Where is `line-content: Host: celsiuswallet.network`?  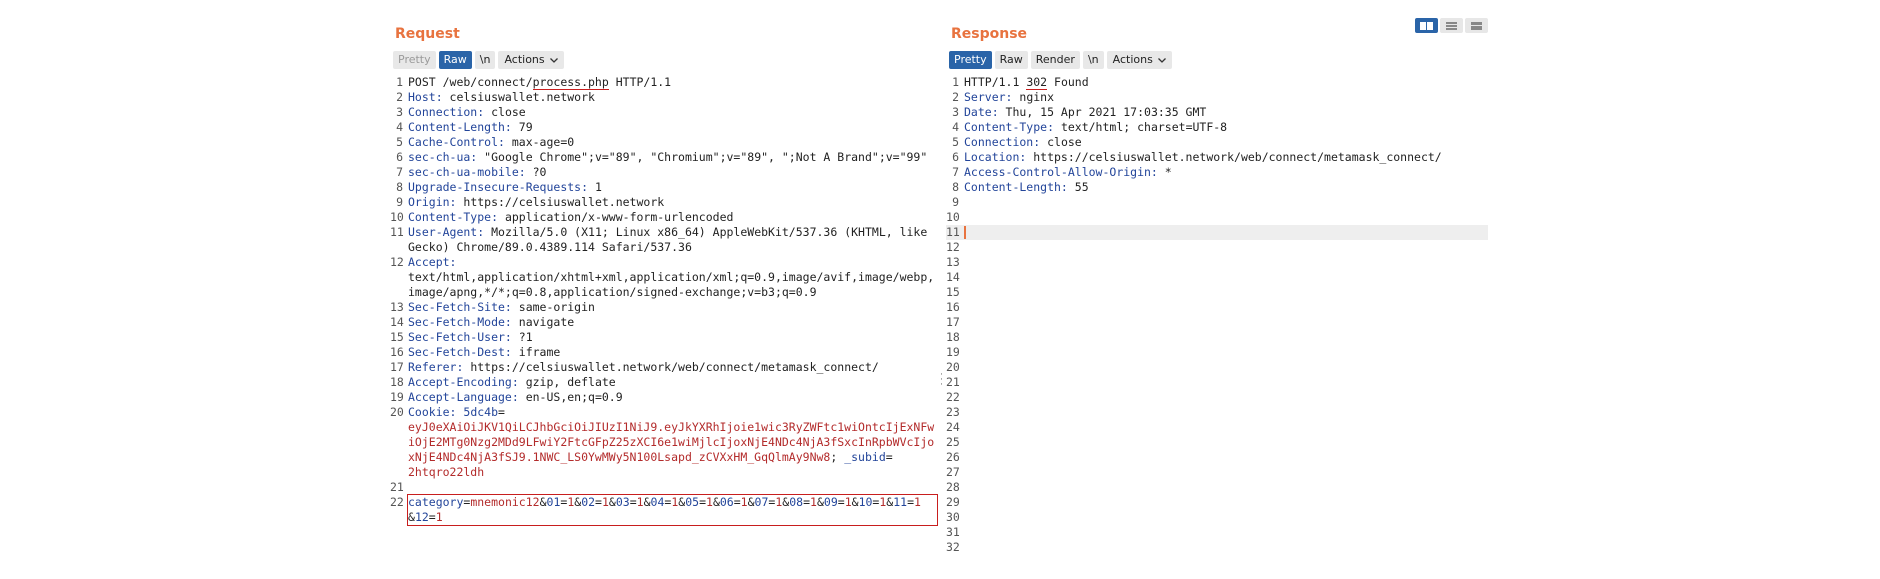 line-content: Host: celsiuswallet.network is located at coordinates (672, 97).